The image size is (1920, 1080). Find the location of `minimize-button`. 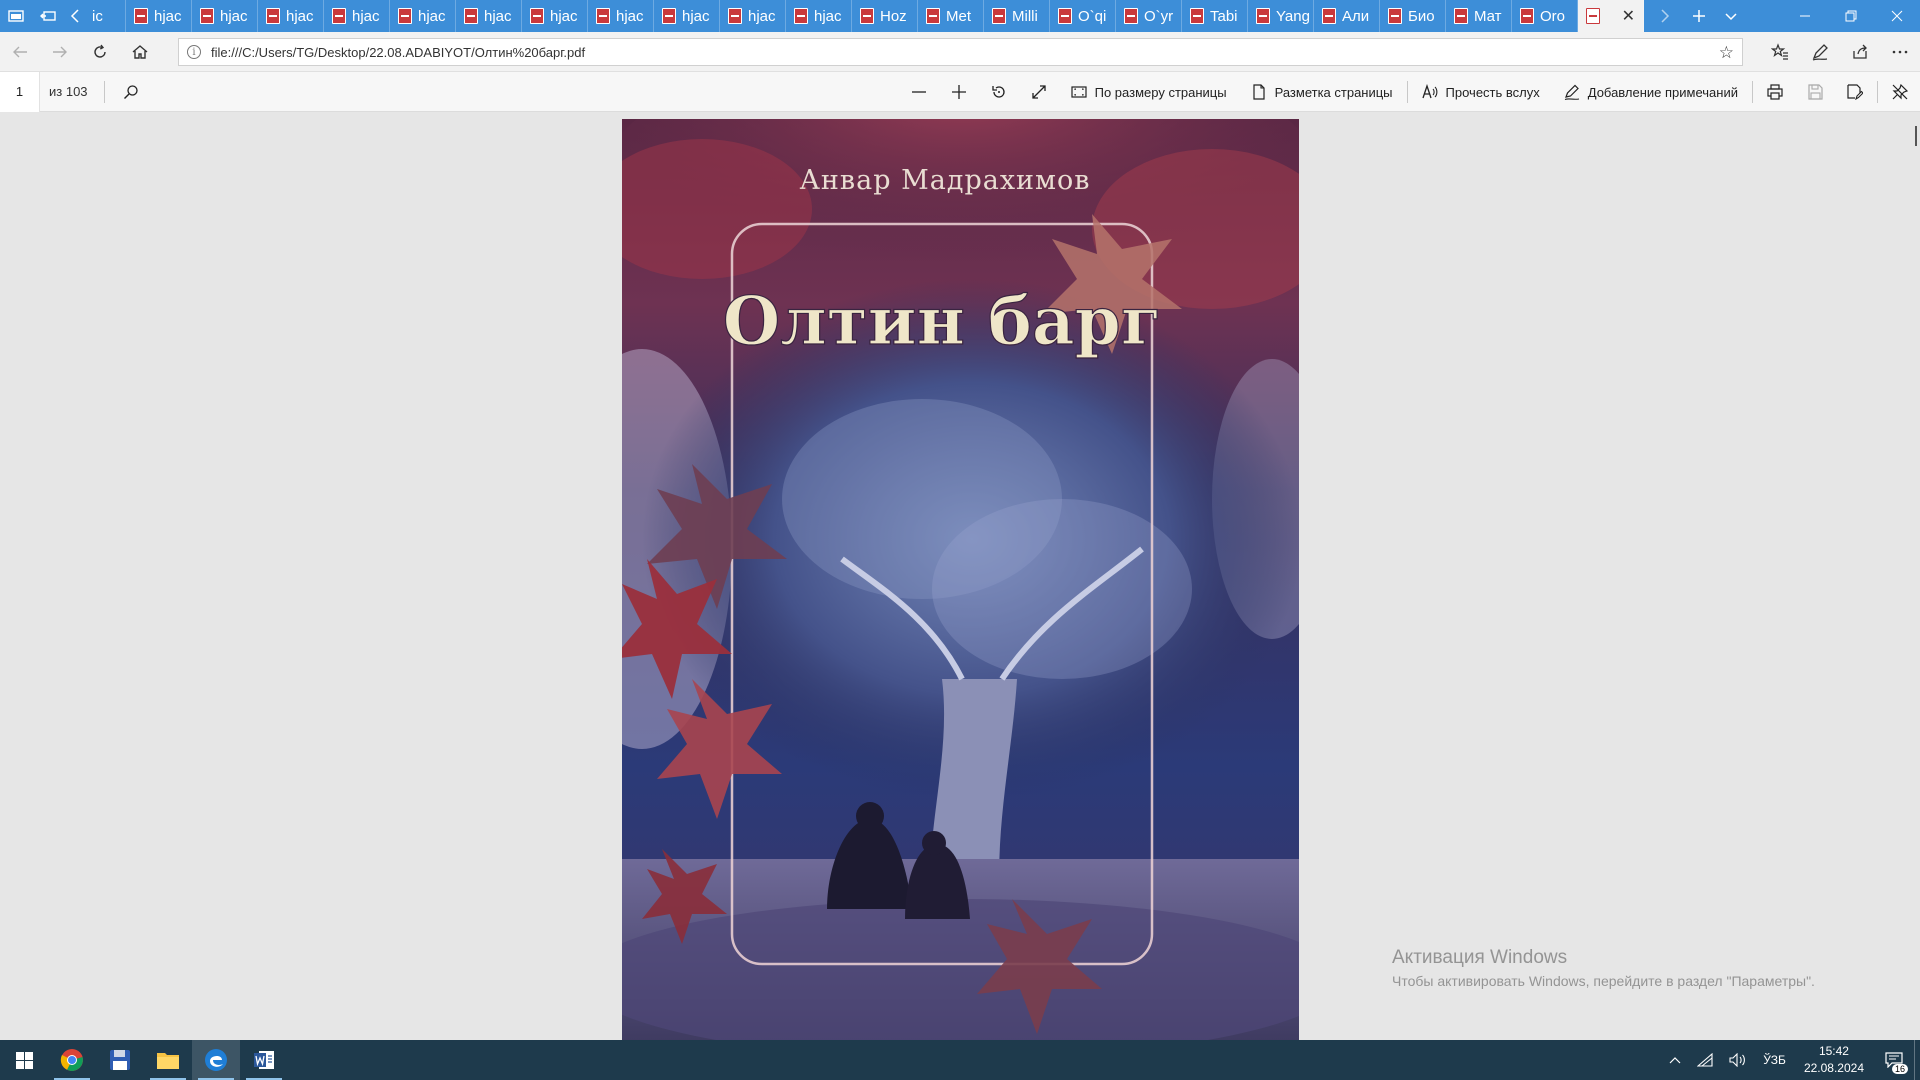

minimize-button is located at coordinates (1805, 16).